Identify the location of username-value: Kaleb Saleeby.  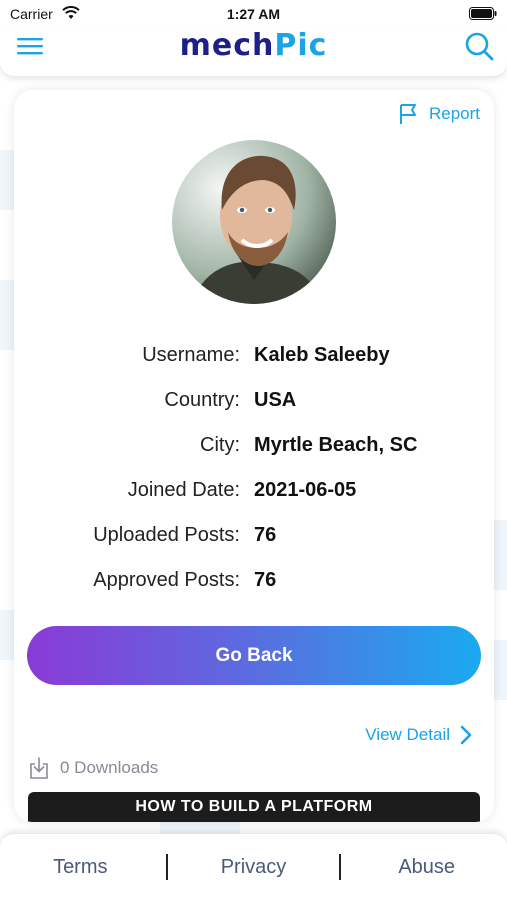
(322, 355).